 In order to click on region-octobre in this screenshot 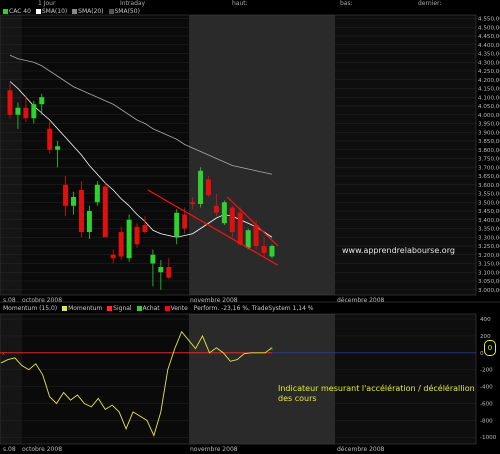, I will do `click(105, 379)`.